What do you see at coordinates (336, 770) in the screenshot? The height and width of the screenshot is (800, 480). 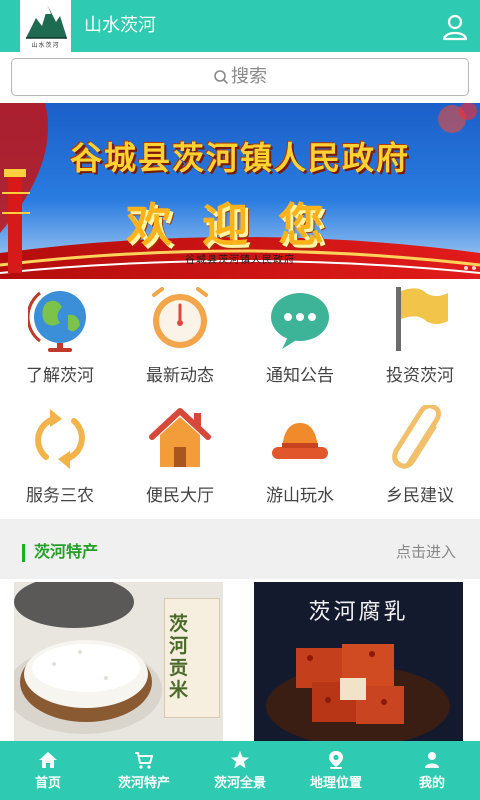 I see `tab-location: 地理位置` at bounding box center [336, 770].